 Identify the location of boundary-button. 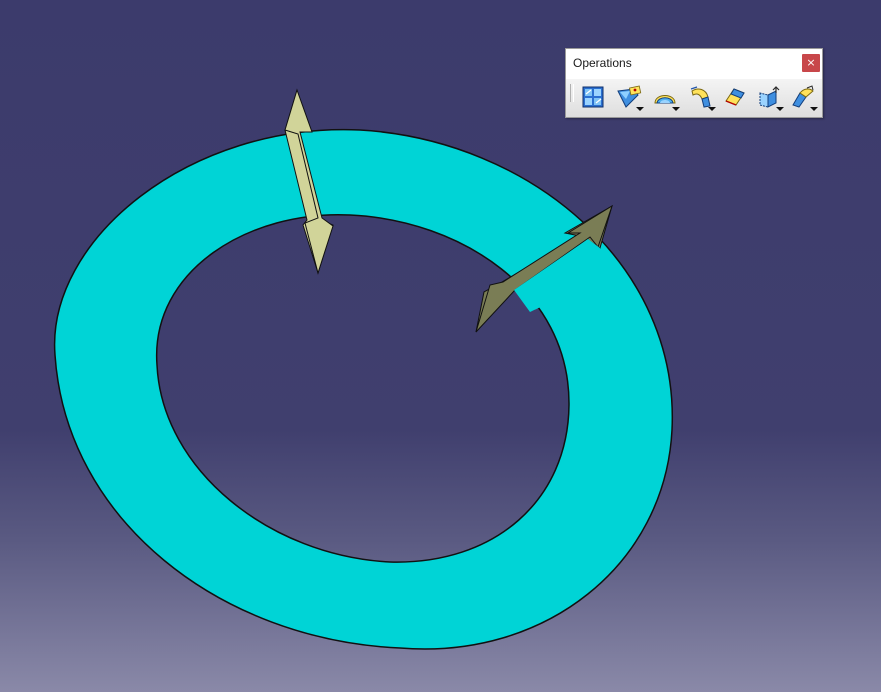
(737, 98).